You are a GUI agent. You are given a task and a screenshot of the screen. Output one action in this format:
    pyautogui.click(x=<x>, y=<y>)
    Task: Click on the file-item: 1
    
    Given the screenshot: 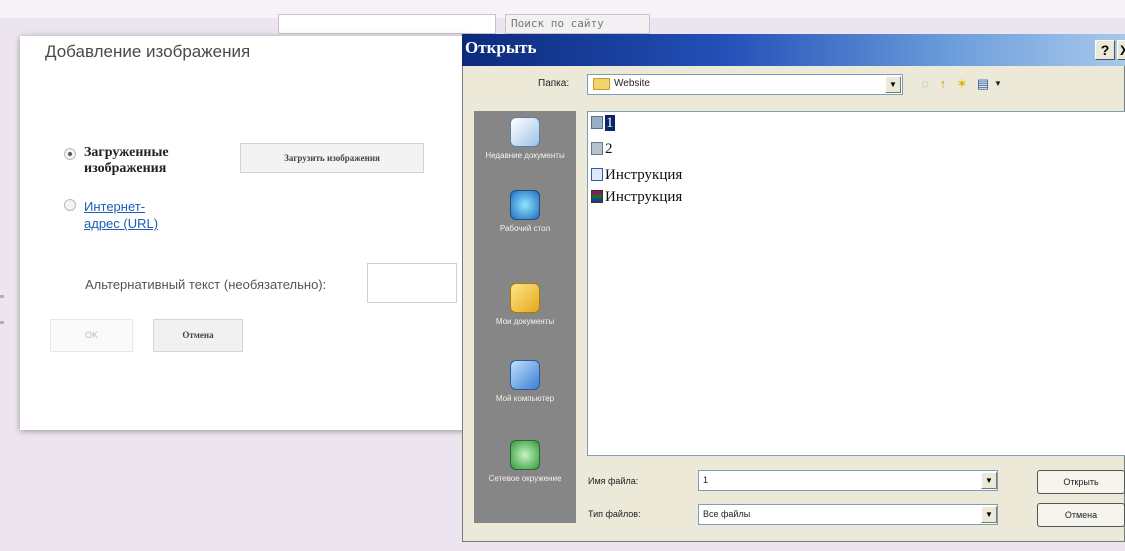 What is the action you would take?
    pyautogui.click(x=603, y=123)
    